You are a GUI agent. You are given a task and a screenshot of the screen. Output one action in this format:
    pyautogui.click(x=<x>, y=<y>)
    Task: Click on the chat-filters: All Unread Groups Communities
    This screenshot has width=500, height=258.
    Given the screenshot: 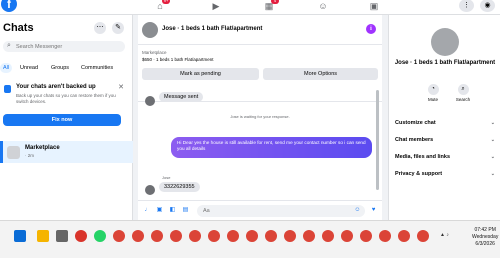 What is the action you would take?
    pyautogui.click(x=66, y=68)
    